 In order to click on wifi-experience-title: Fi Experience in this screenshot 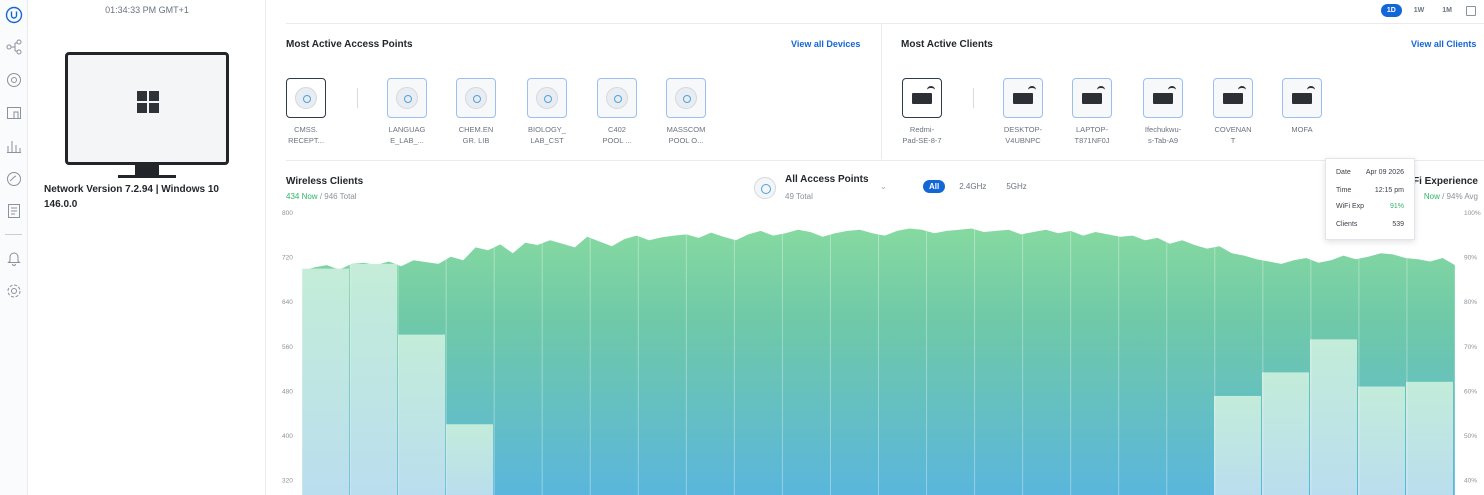, I will do `click(1445, 181)`.